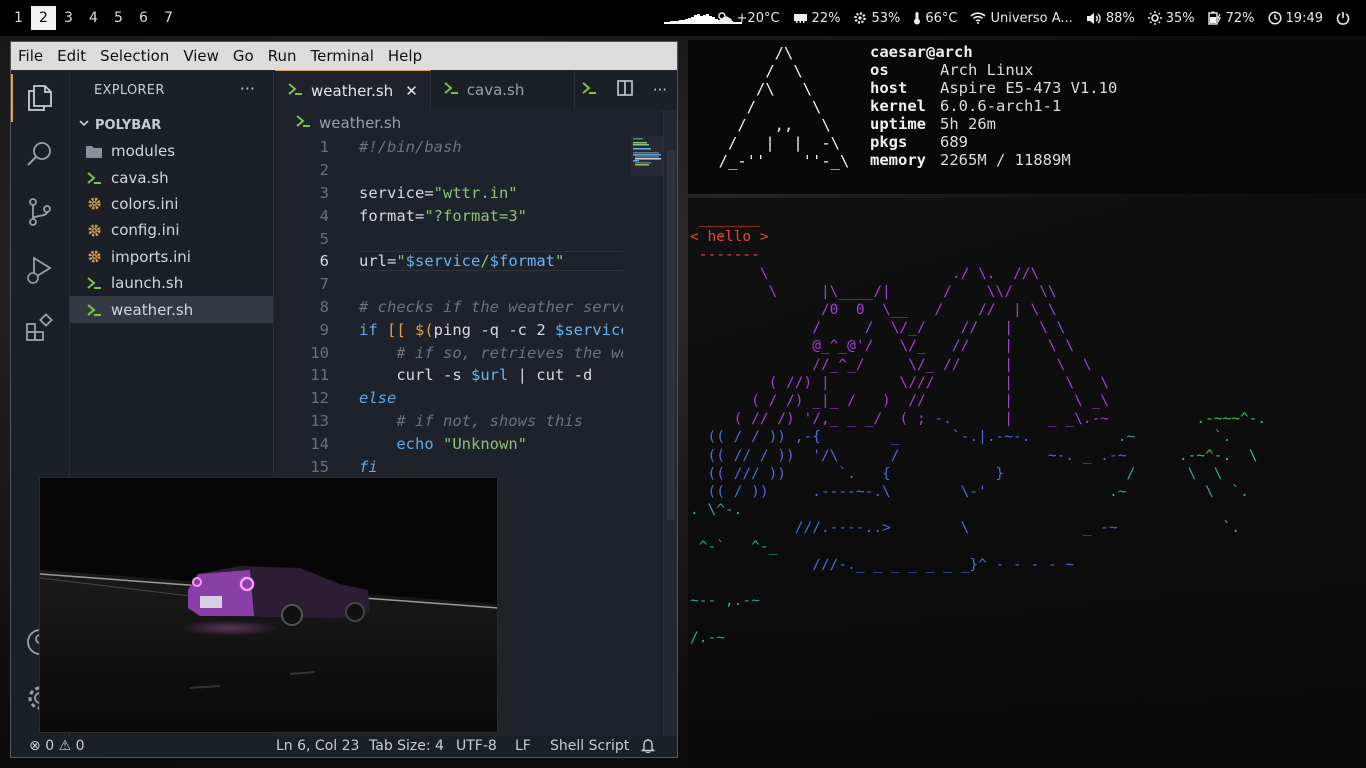  What do you see at coordinates (360, 123) in the screenshot?
I see `breadcrumb-file: weather.sh` at bounding box center [360, 123].